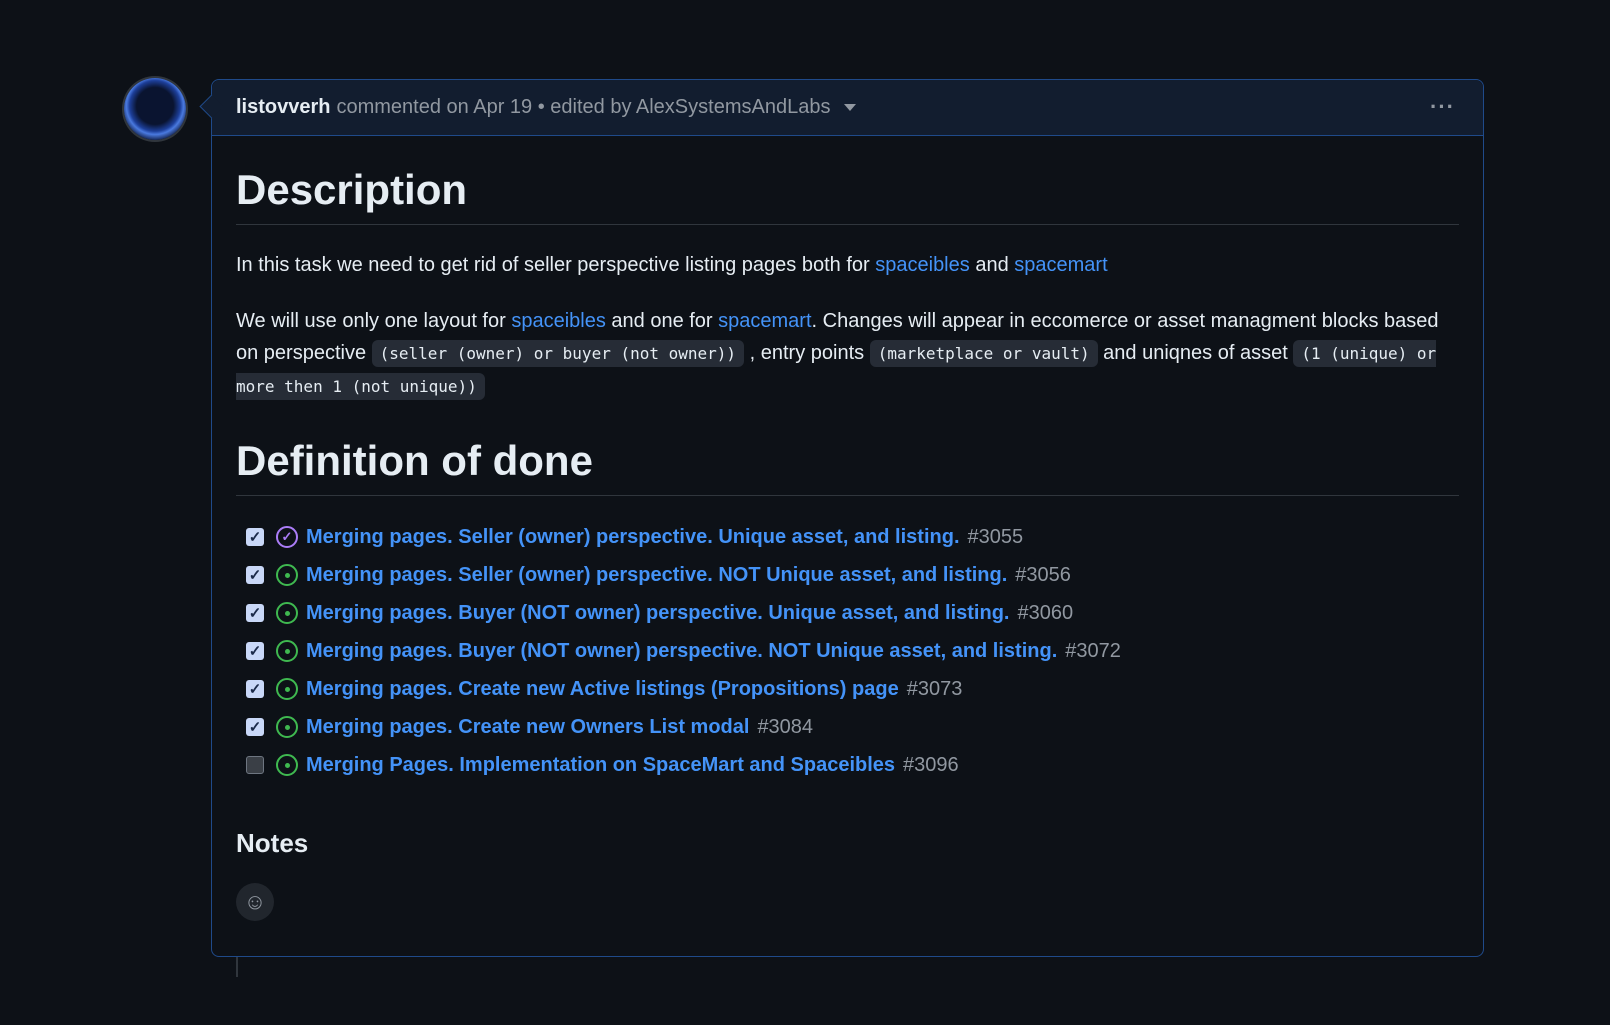 Image resolution: width=1610 pixels, height=1025 pixels. Describe the element at coordinates (272, 843) in the screenshot. I see `heading-notes: Notes` at that location.